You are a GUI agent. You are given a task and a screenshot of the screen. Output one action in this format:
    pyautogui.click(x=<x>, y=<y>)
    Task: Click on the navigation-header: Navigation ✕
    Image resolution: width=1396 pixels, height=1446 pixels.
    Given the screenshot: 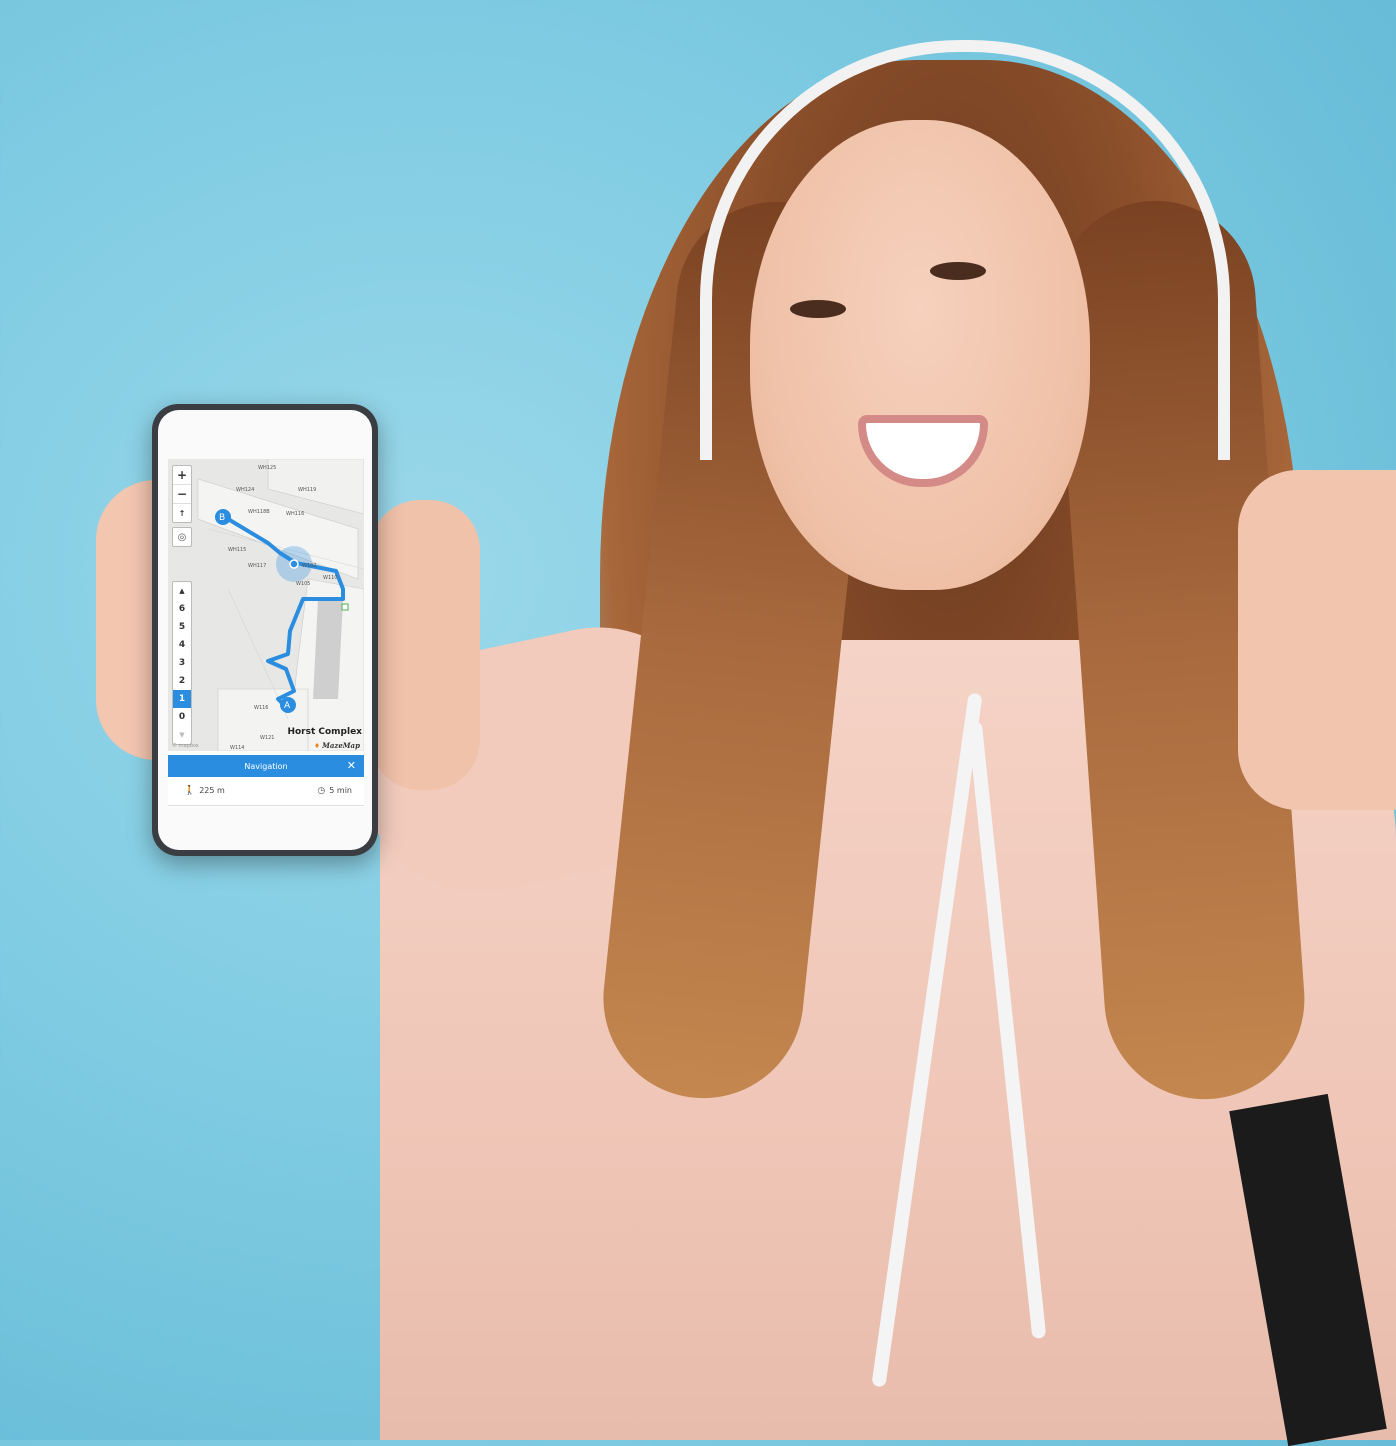 What is the action you would take?
    pyautogui.click(x=266, y=766)
    